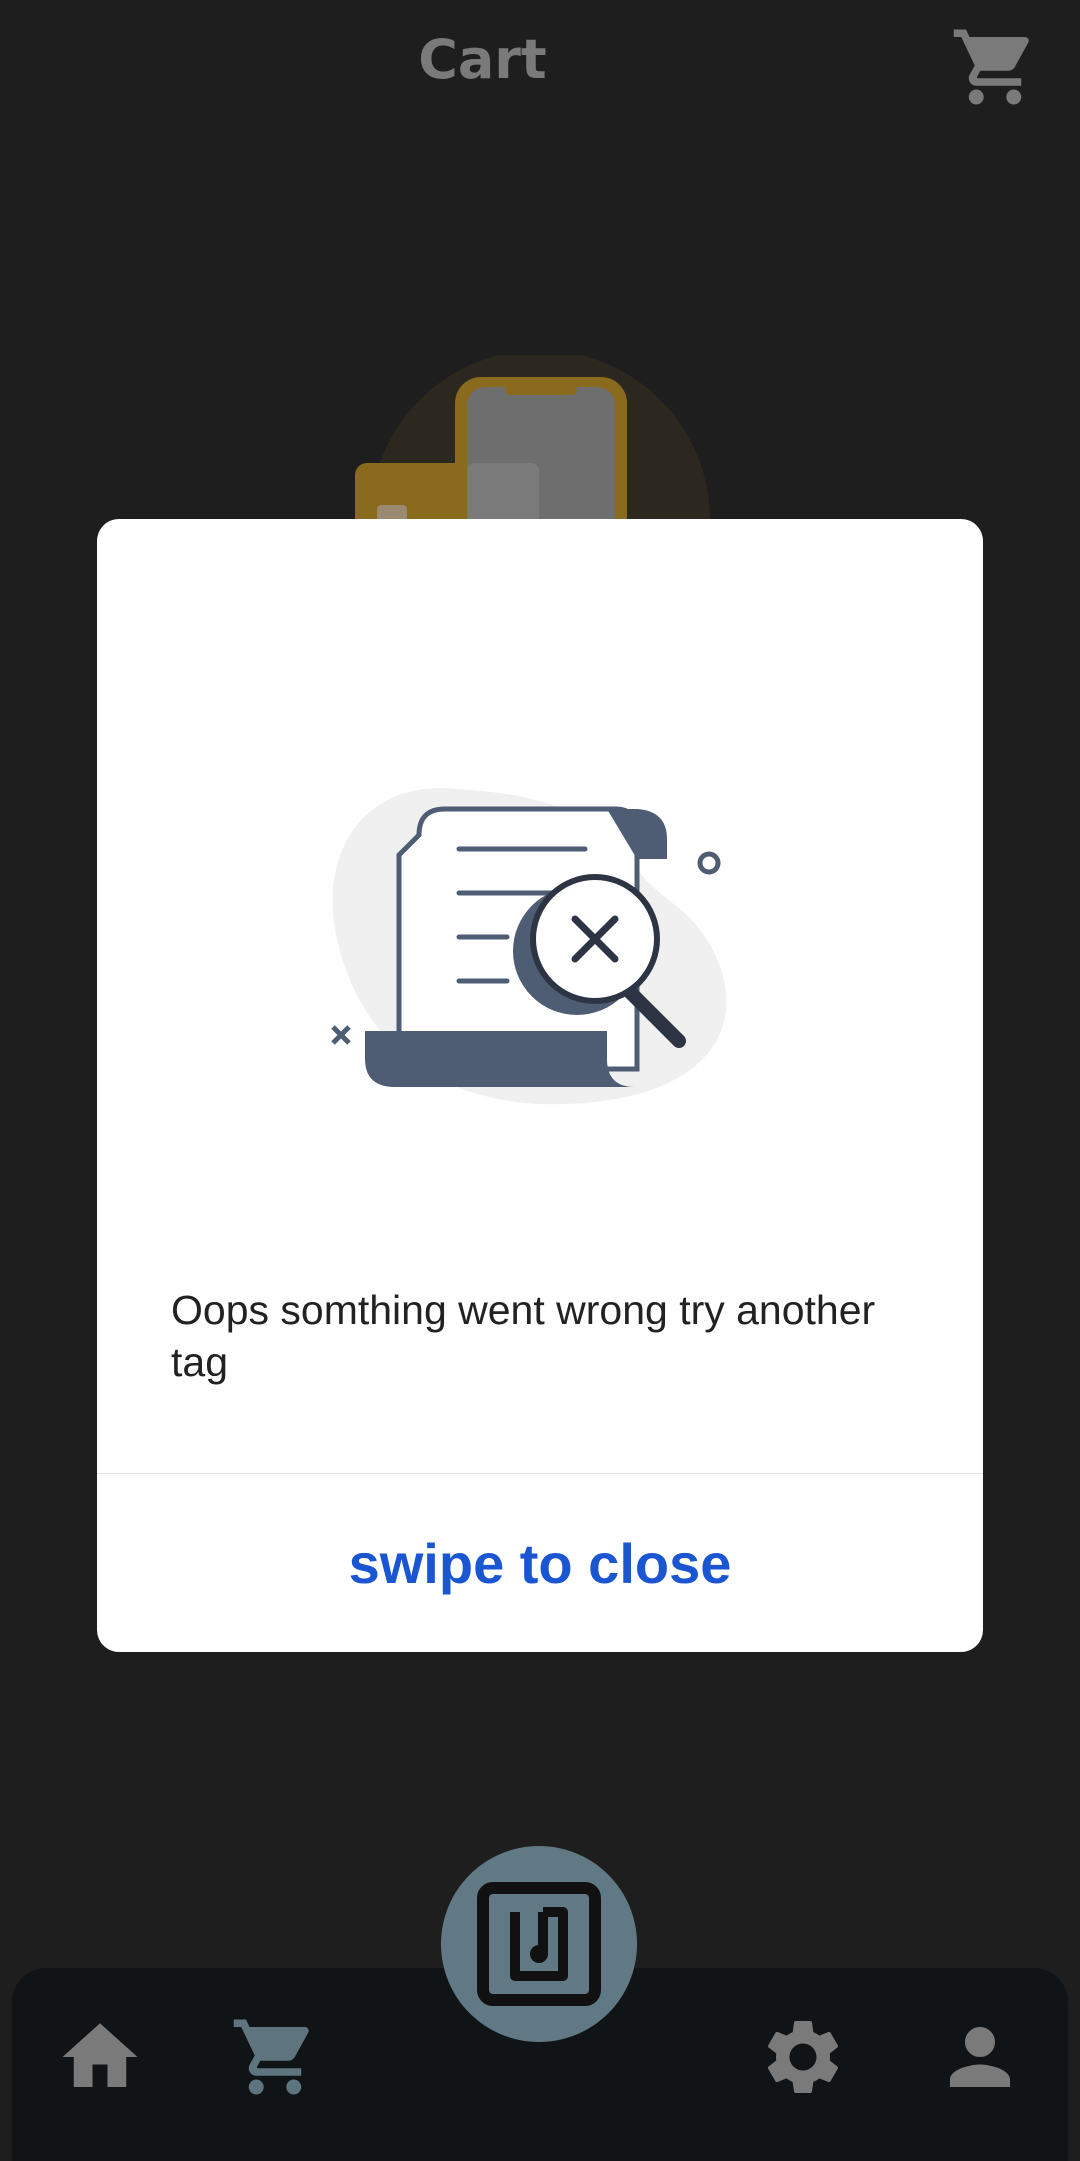  What do you see at coordinates (537, 959) in the screenshot?
I see `document-search-error-illustration` at bounding box center [537, 959].